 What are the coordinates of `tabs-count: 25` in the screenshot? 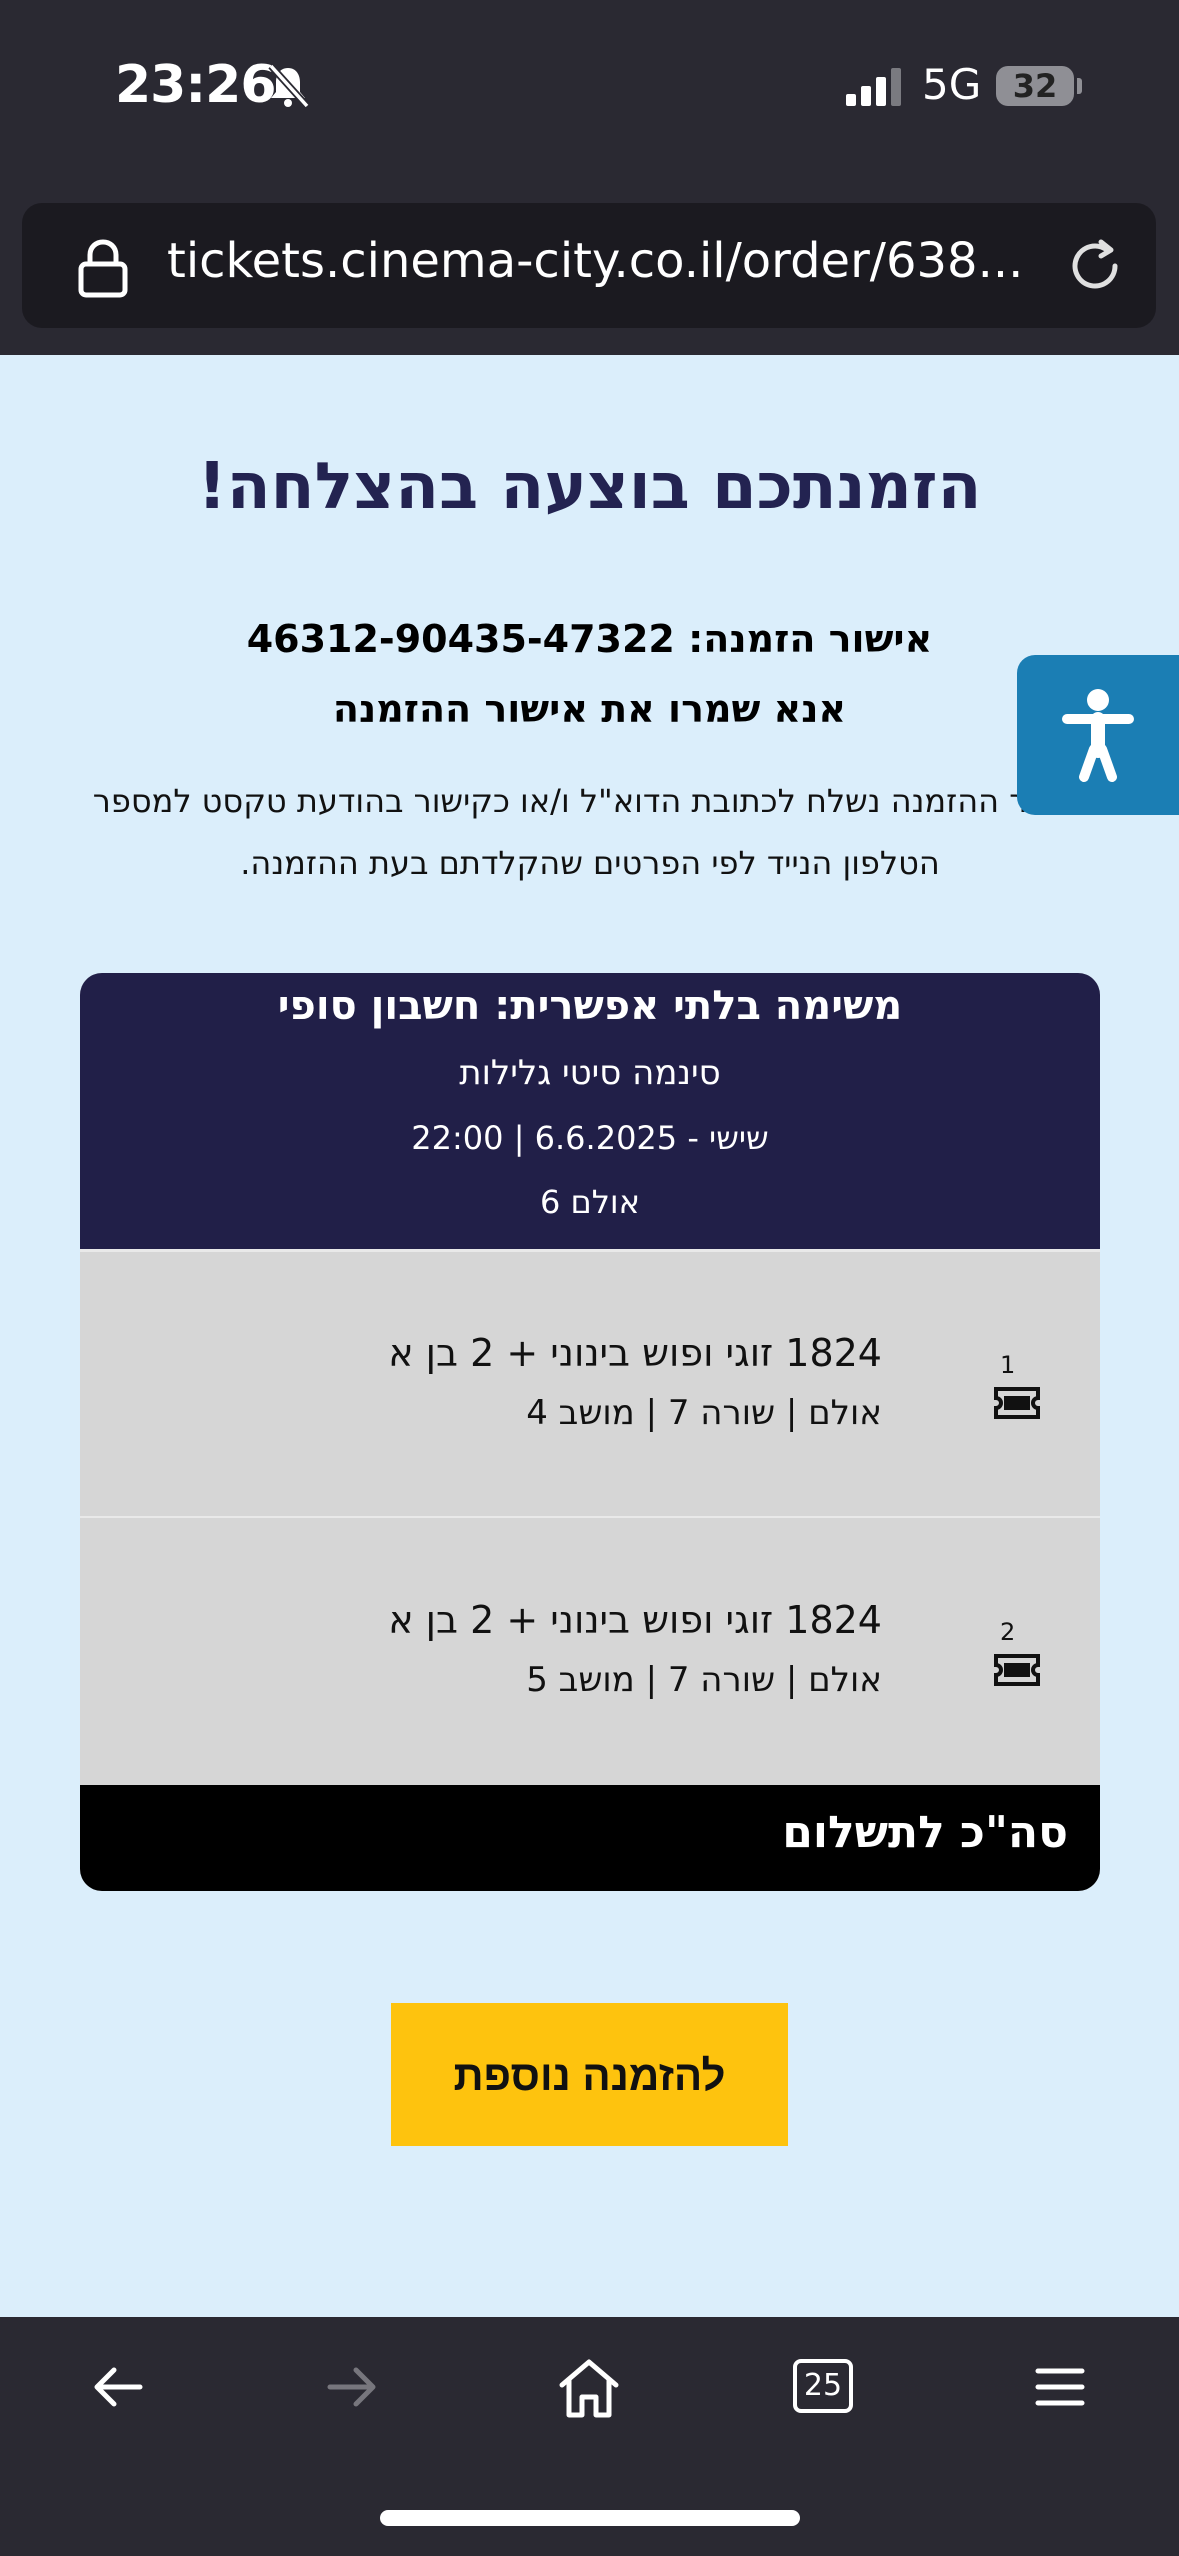 It's located at (823, 2385).